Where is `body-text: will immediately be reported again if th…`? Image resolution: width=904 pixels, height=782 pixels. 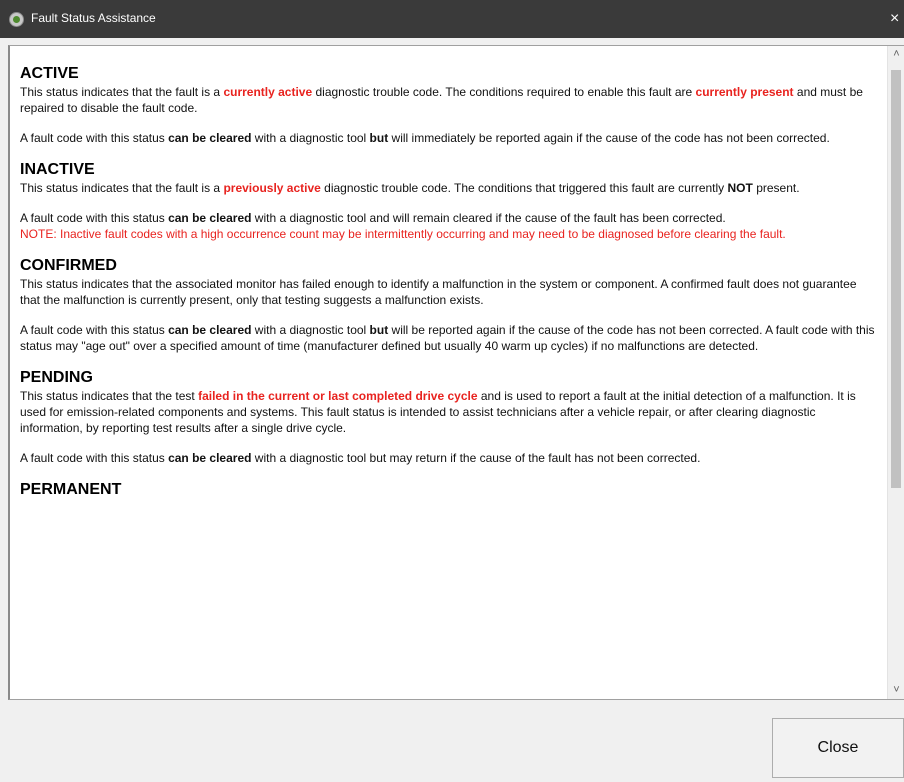
body-text: will immediately be reported again if th… is located at coordinates (609, 138).